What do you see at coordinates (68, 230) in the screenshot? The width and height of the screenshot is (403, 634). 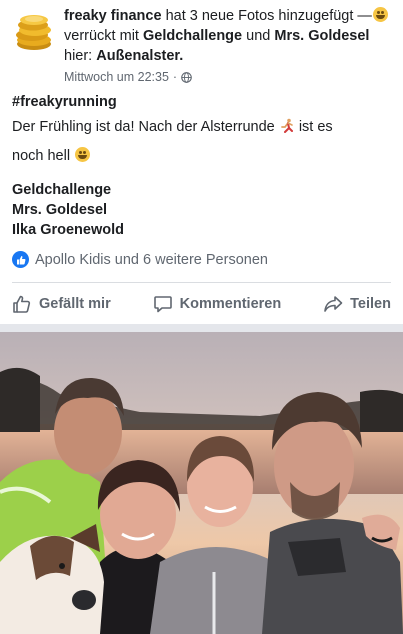 I see `tagged-name: Ilka Groenewold` at bounding box center [68, 230].